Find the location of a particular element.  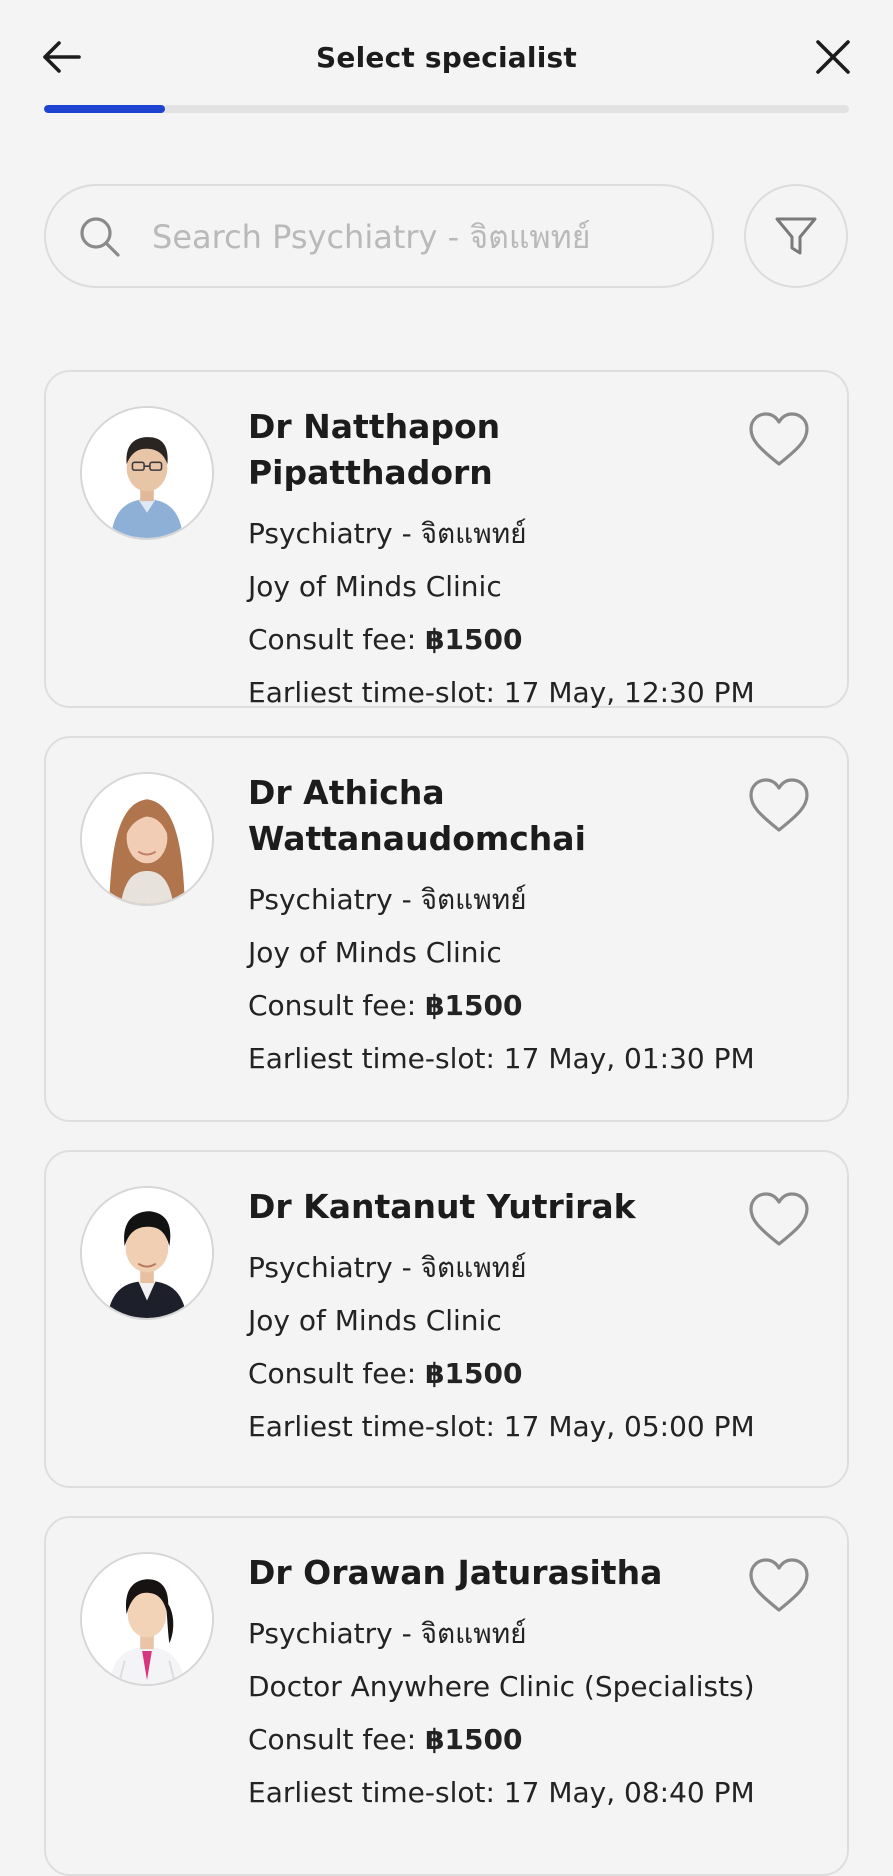

close-button is located at coordinates (833, 57).